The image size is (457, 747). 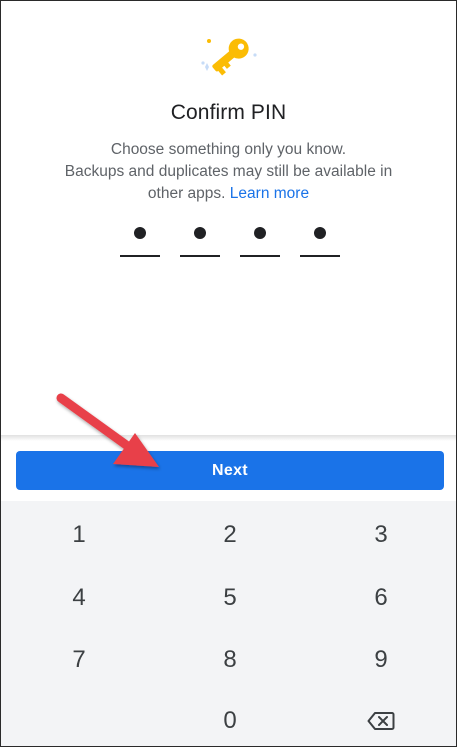 I want to click on subtitle-line-3-text: other apps., so click(x=186, y=193).